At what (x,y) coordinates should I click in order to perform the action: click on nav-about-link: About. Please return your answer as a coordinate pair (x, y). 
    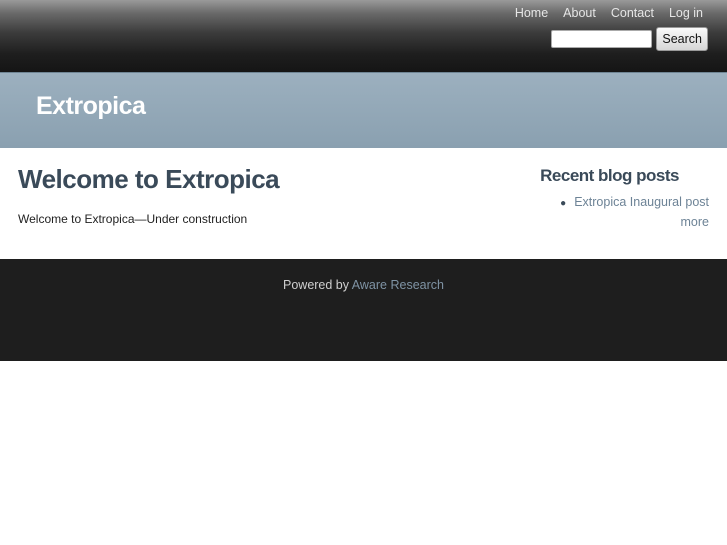
    Looking at the image, I should click on (579, 13).